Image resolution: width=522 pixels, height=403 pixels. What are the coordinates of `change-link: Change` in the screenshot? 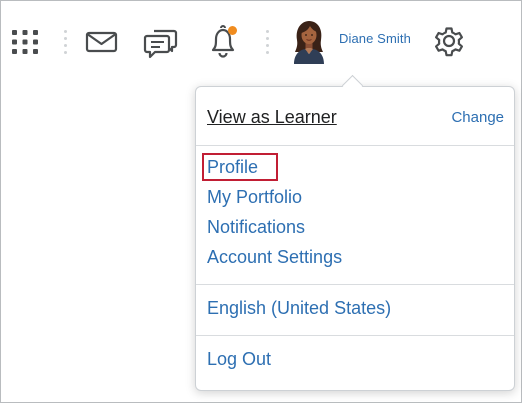 It's located at (477, 117).